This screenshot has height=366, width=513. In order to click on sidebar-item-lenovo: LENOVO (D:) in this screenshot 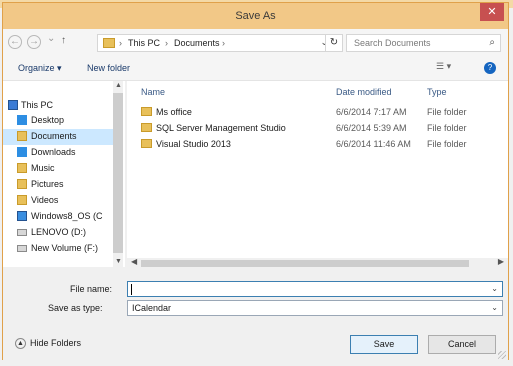, I will do `click(61, 233)`.